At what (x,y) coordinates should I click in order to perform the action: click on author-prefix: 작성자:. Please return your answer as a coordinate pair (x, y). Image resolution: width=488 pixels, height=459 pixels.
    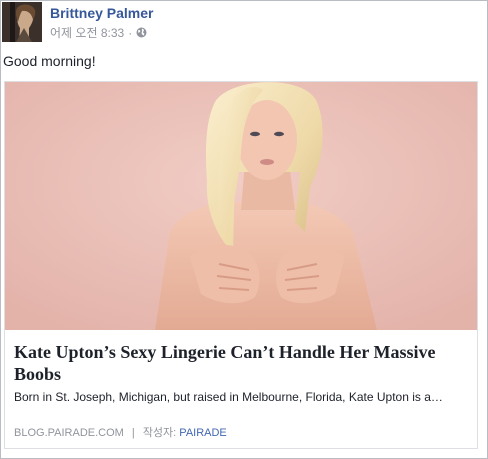
    Looking at the image, I should click on (159, 433).